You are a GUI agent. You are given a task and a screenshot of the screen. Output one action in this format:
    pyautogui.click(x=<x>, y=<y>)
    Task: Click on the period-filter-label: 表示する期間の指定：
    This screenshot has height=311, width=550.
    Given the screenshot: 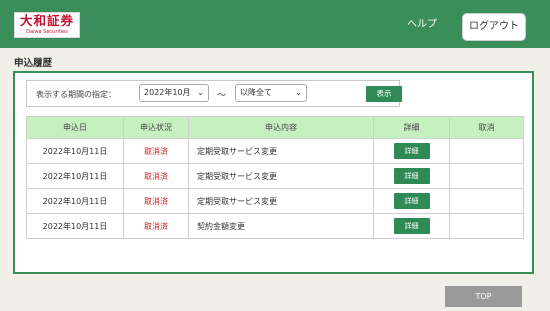 What is the action you would take?
    pyautogui.click(x=76, y=94)
    